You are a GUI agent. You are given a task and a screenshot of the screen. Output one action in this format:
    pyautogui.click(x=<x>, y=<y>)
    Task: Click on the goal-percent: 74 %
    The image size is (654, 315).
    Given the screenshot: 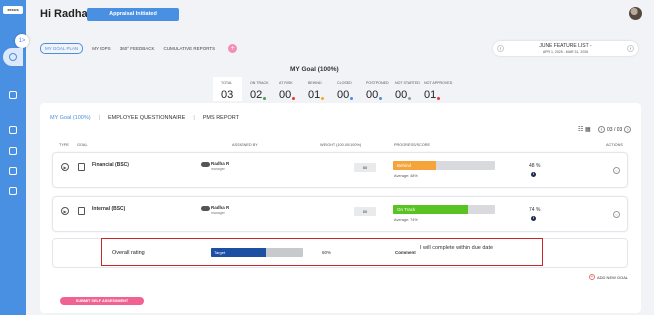 What is the action you would take?
    pyautogui.click(x=535, y=210)
    